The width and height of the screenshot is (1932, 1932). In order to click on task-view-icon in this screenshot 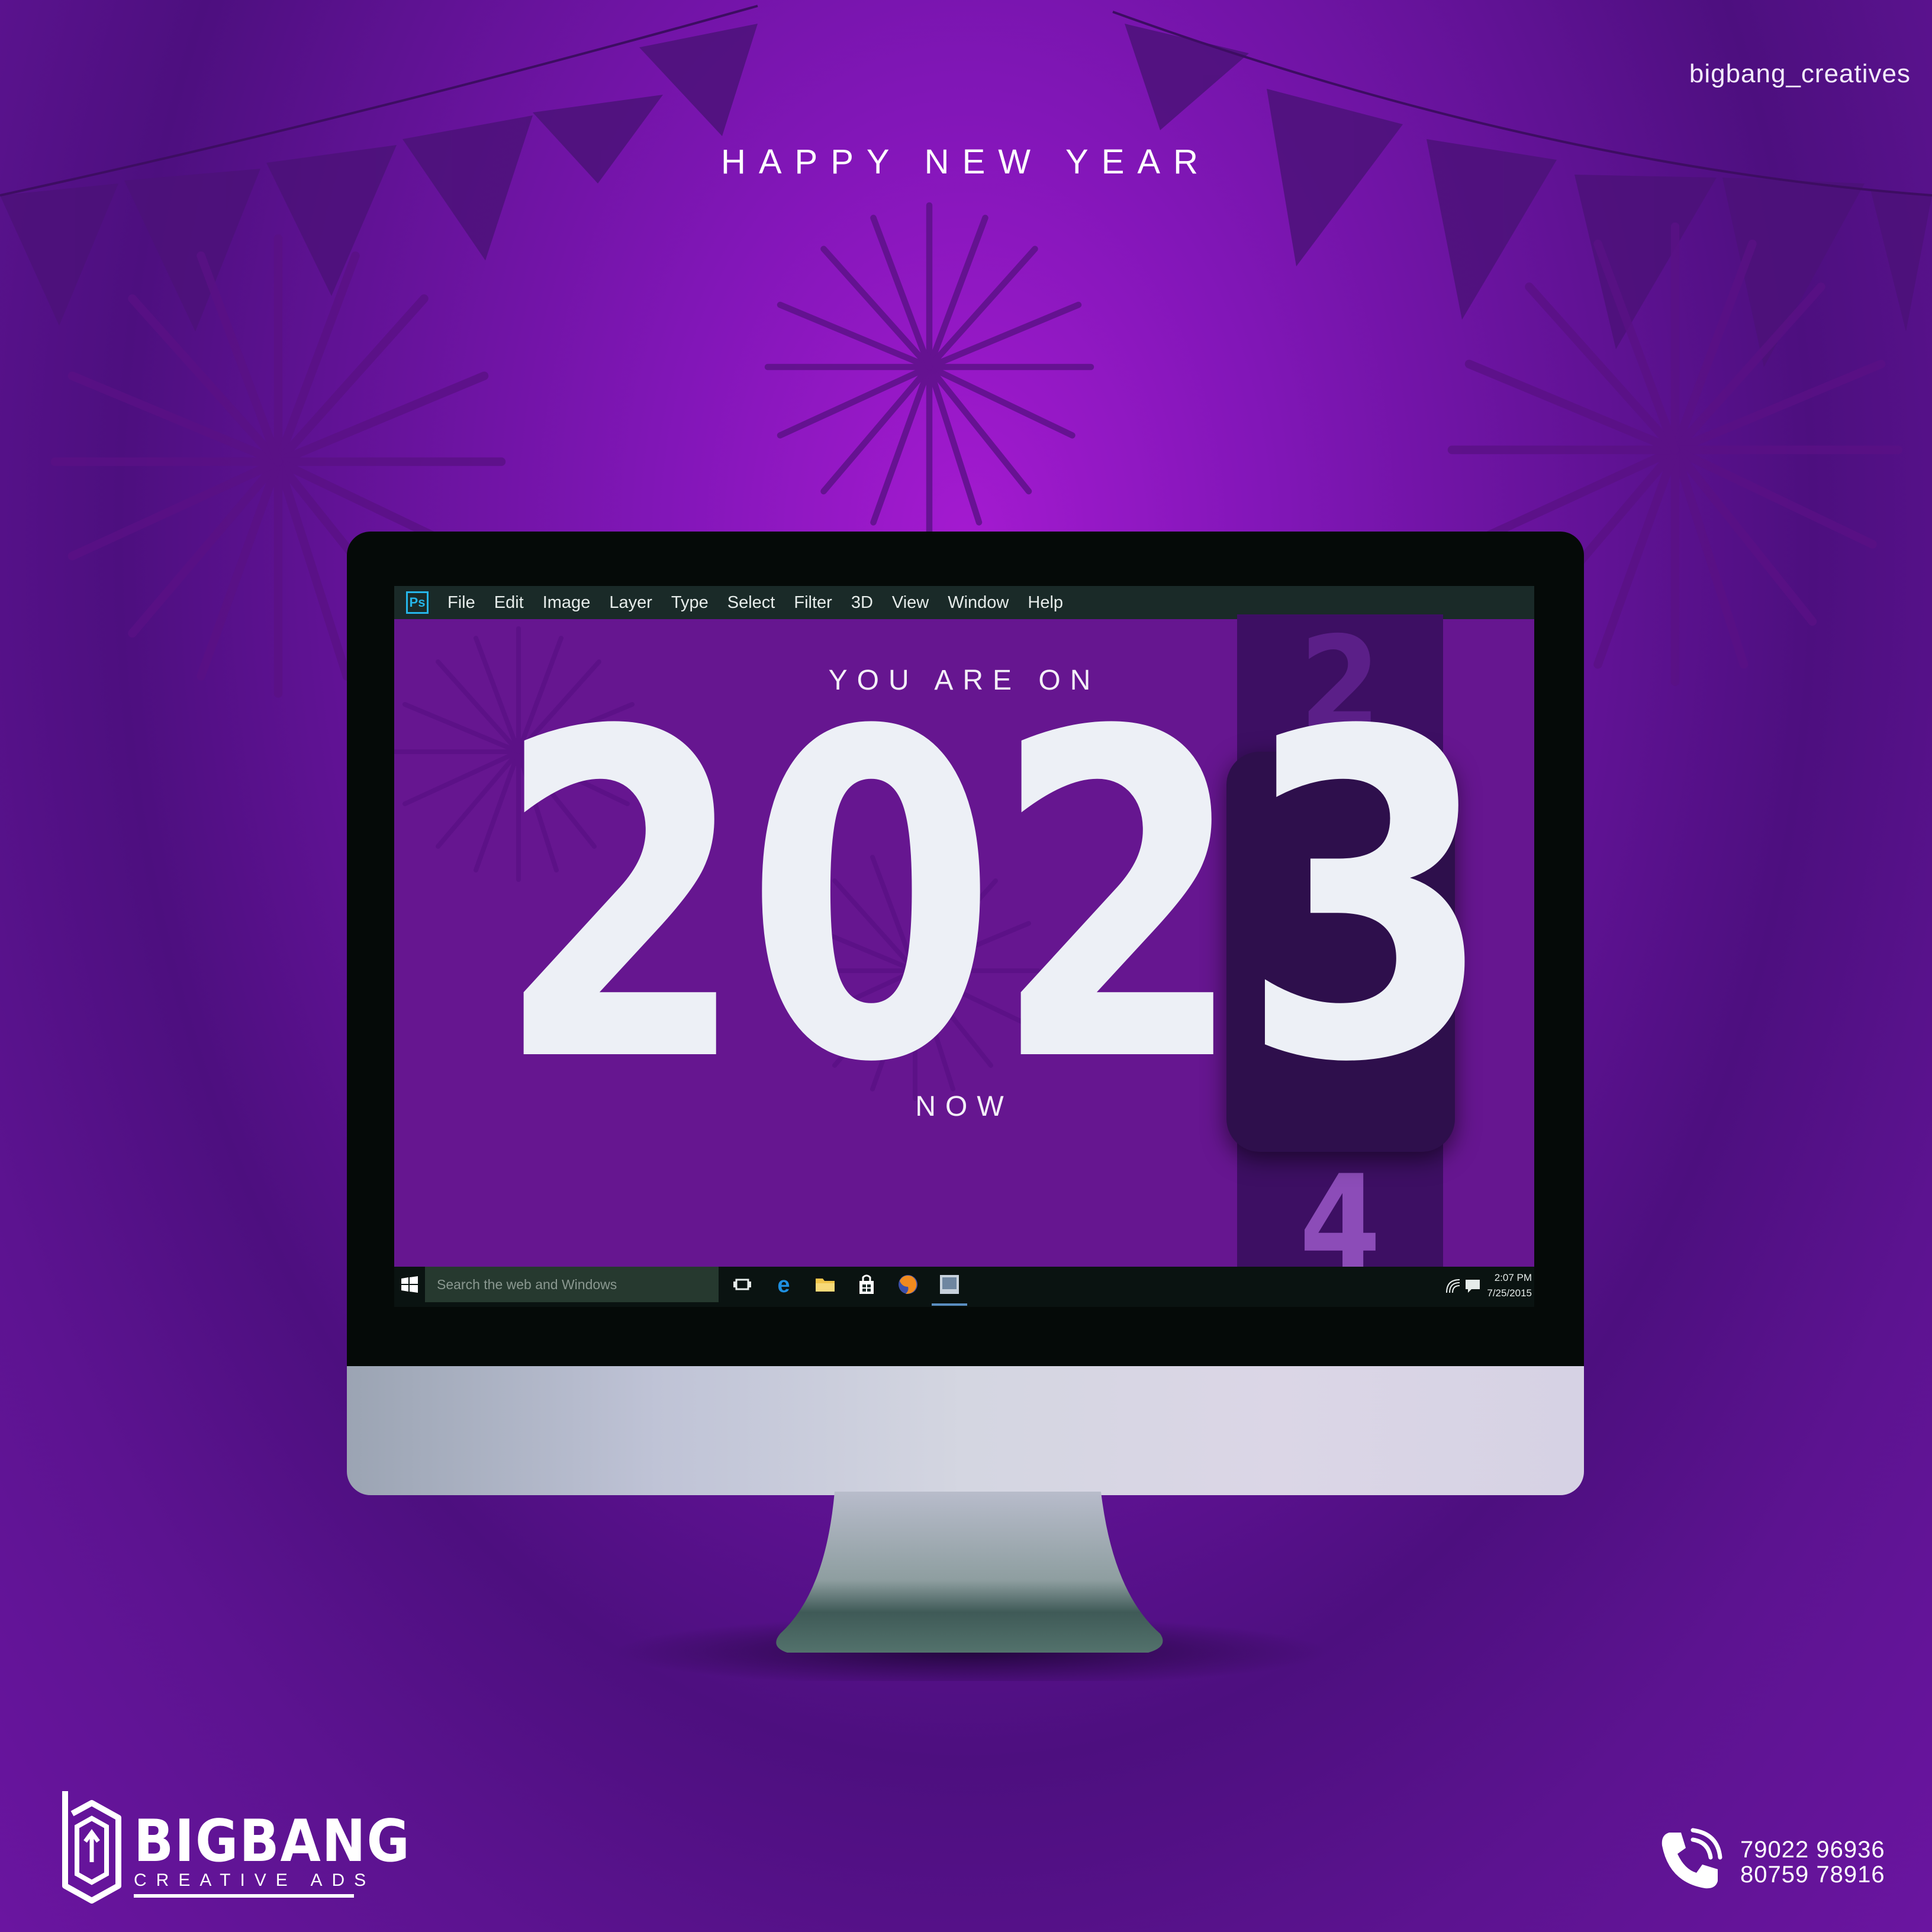, I will do `click(742, 1284)`.